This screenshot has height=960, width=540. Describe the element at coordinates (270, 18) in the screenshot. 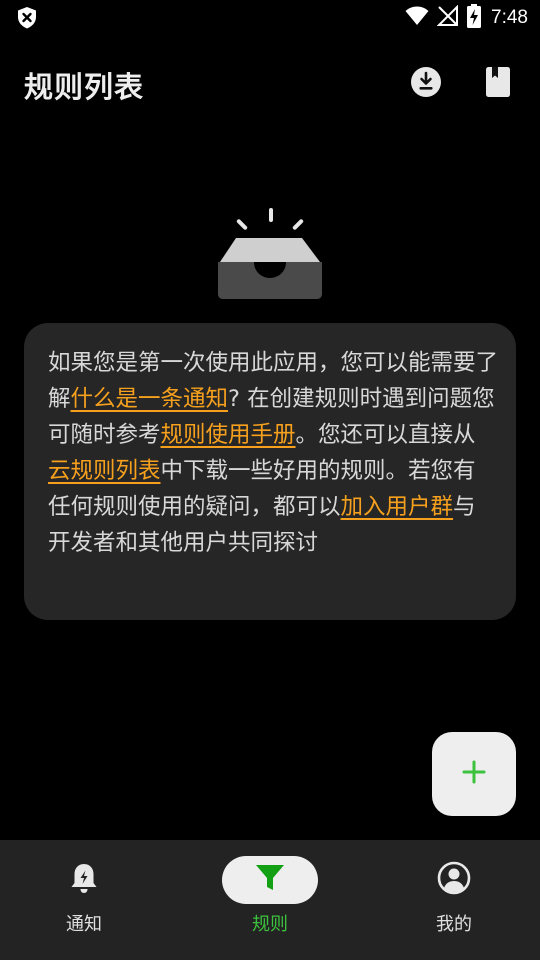

I see `status-bar: 7:48` at that location.